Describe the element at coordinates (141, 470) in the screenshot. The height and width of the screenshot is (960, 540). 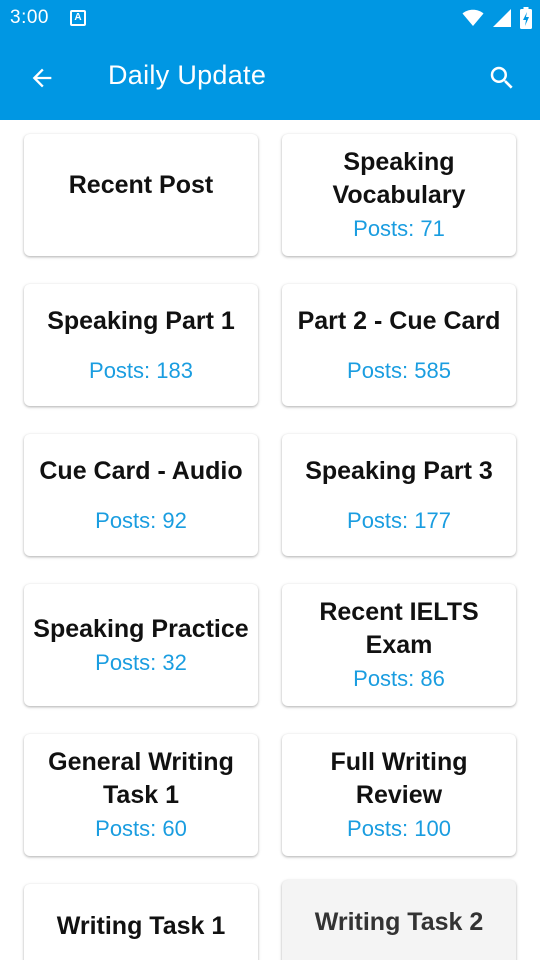
I see `category-title: Cue Card - Audio` at that location.